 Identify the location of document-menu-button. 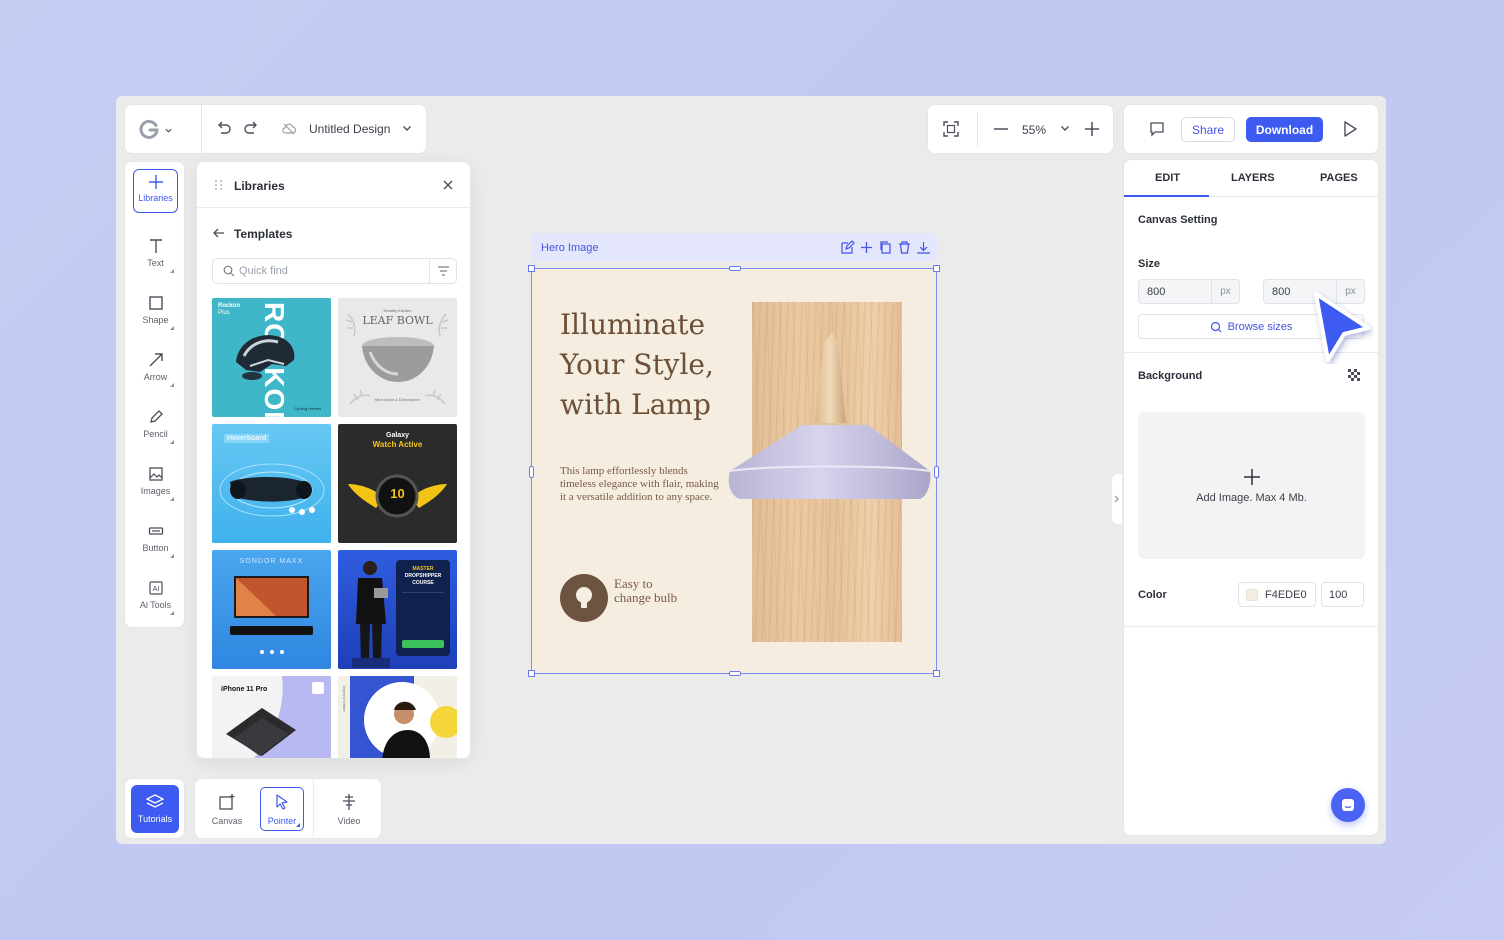
(407, 128).